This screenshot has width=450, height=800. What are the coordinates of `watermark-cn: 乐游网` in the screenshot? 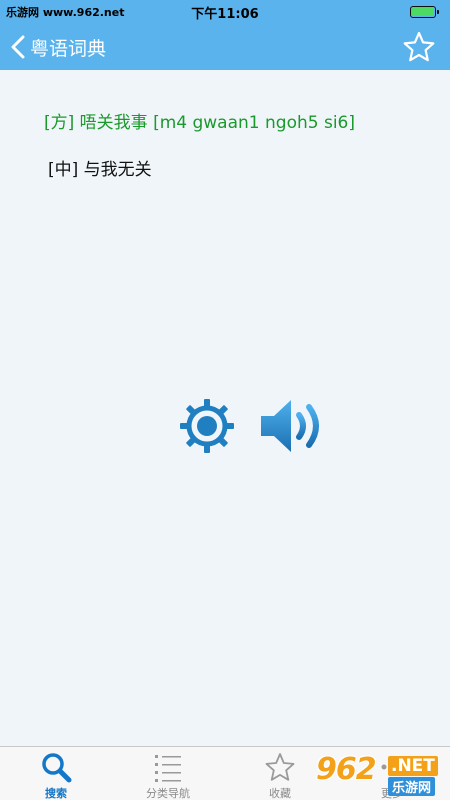 It's located at (412, 786).